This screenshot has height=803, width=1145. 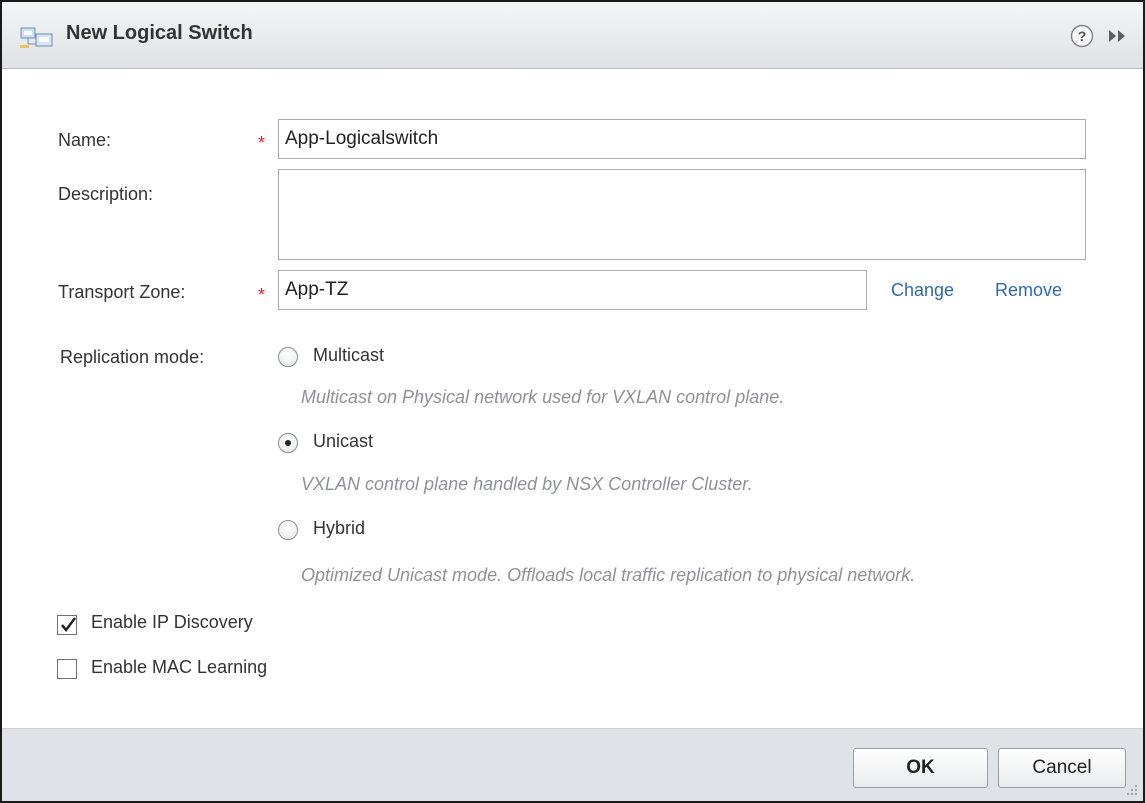 I want to click on remove-transport-zone-link: Remove, so click(x=1028, y=290).